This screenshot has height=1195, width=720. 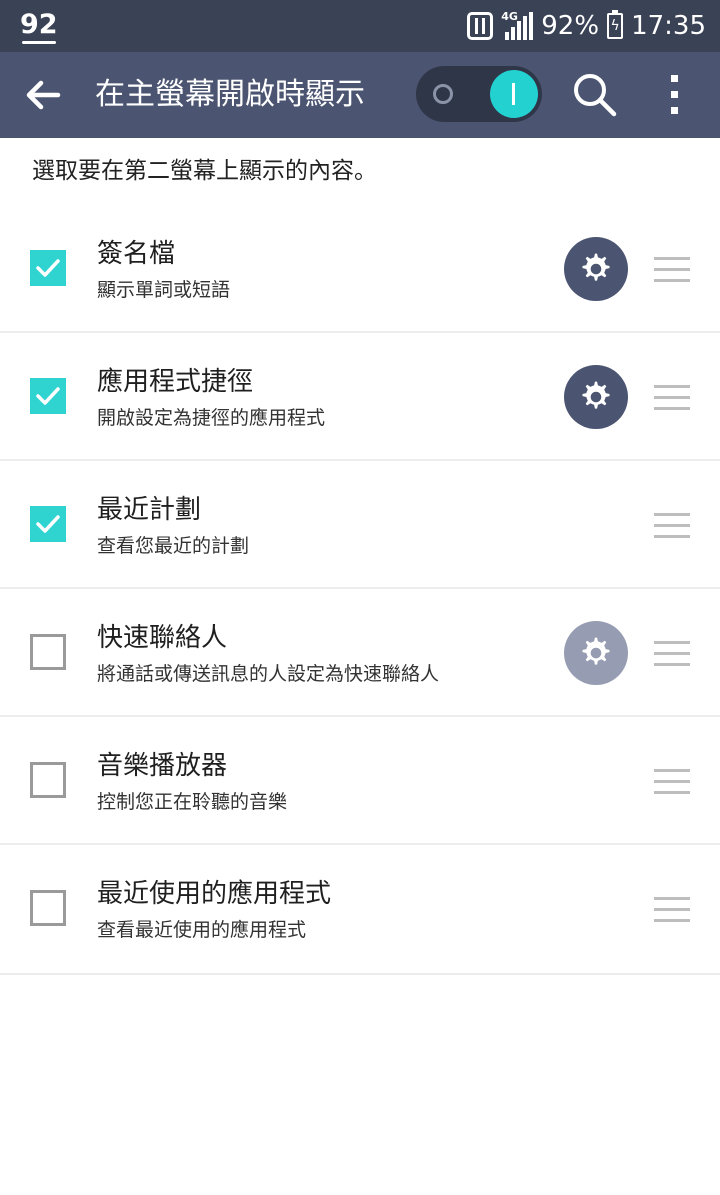 What do you see at coordinates (509, 16) in the screenshot?
I see `network-type: 4G` at bounding box center [509, 16].